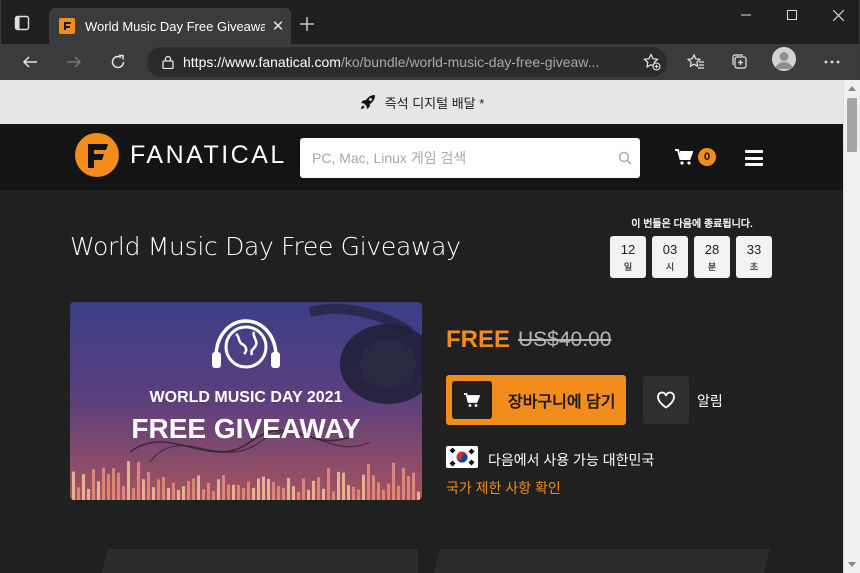 The image size is (860, 573). Describe the element at coordinates (562, 402) in the screenshot. I see `add-to-cart-label: 장바구니에 담기` at that location.